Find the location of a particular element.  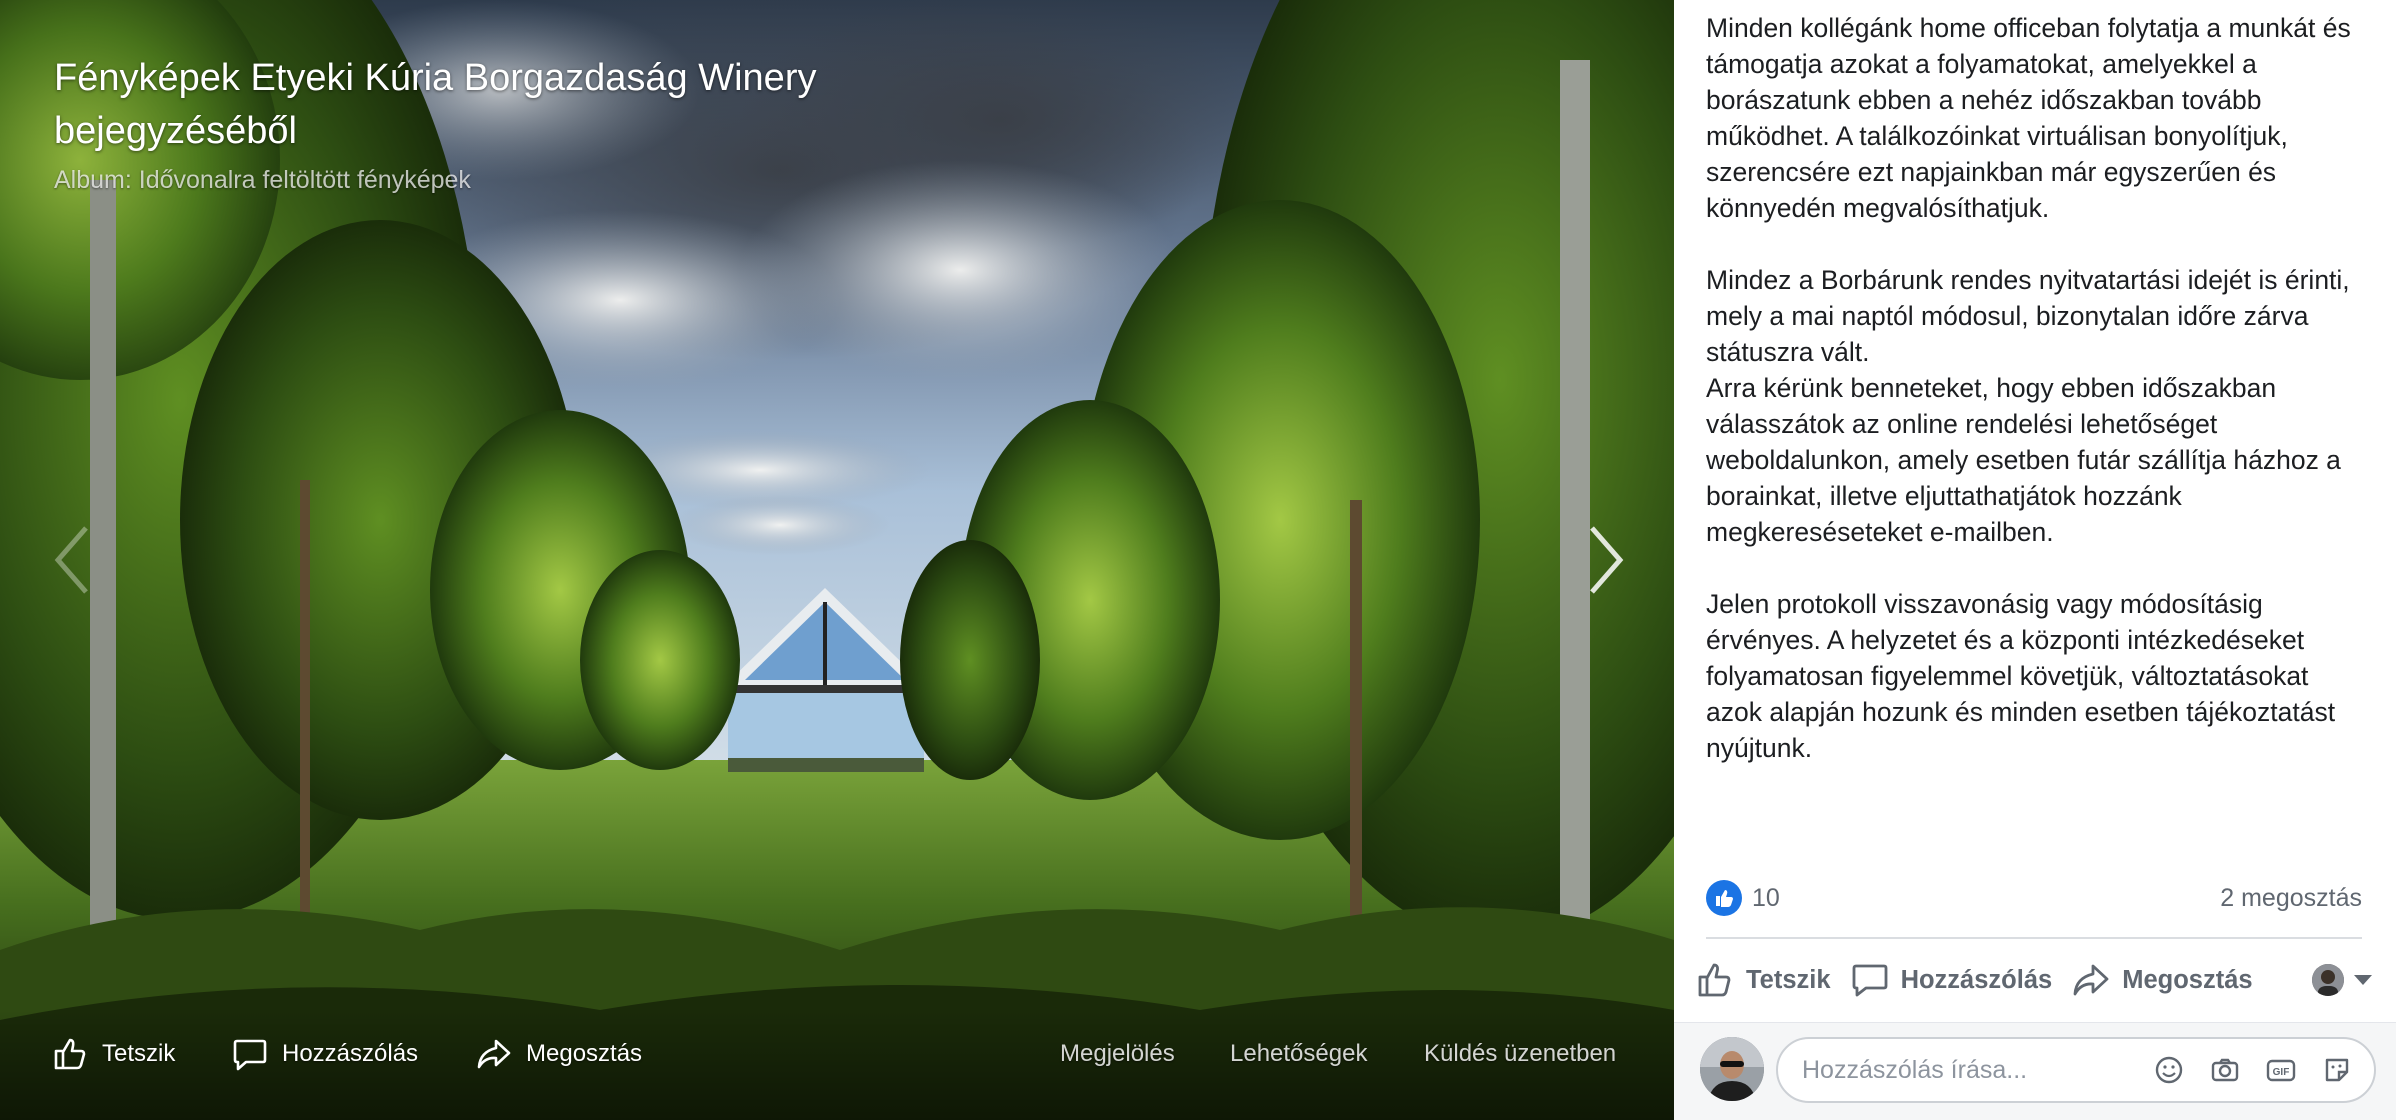

camera-icon is located at coordinates (2225, 1070).